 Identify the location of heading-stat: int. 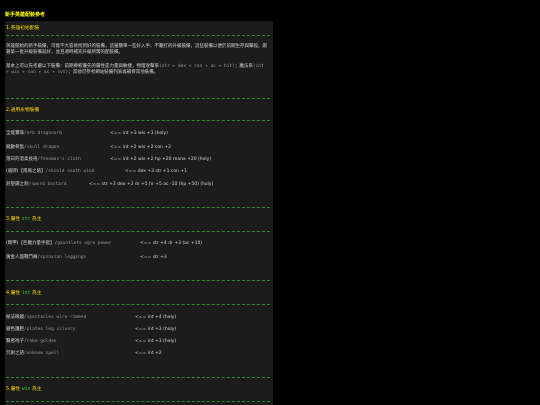
(26, 293).